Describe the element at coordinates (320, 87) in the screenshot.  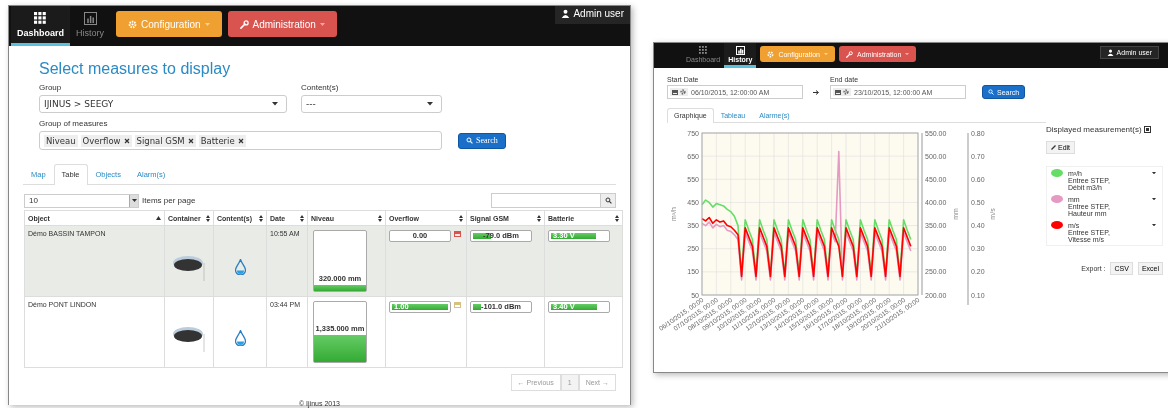
I see `field-label: Content(s)` at that location.